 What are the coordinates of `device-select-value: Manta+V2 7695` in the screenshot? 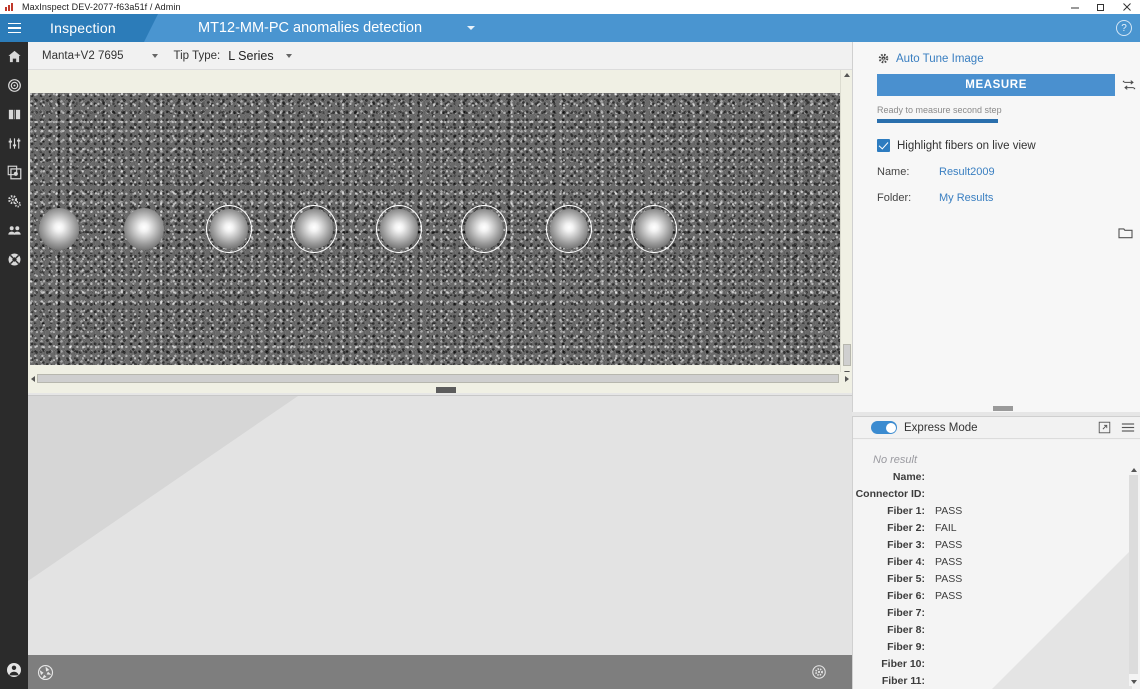 It's located at (83, 55).